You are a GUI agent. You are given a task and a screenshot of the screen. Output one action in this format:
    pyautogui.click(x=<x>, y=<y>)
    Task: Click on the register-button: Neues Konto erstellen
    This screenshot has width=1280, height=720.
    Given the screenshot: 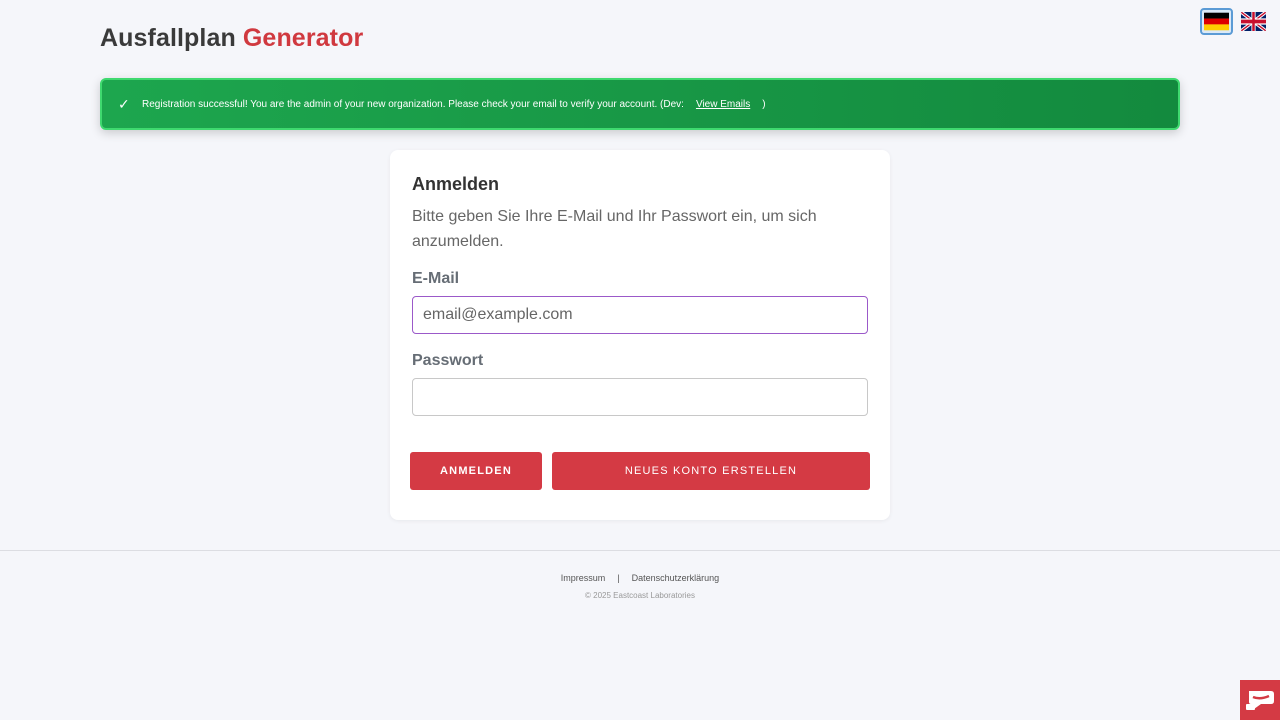 What is the action you would take?
    pyautogui.click(x=711, y=471)
    